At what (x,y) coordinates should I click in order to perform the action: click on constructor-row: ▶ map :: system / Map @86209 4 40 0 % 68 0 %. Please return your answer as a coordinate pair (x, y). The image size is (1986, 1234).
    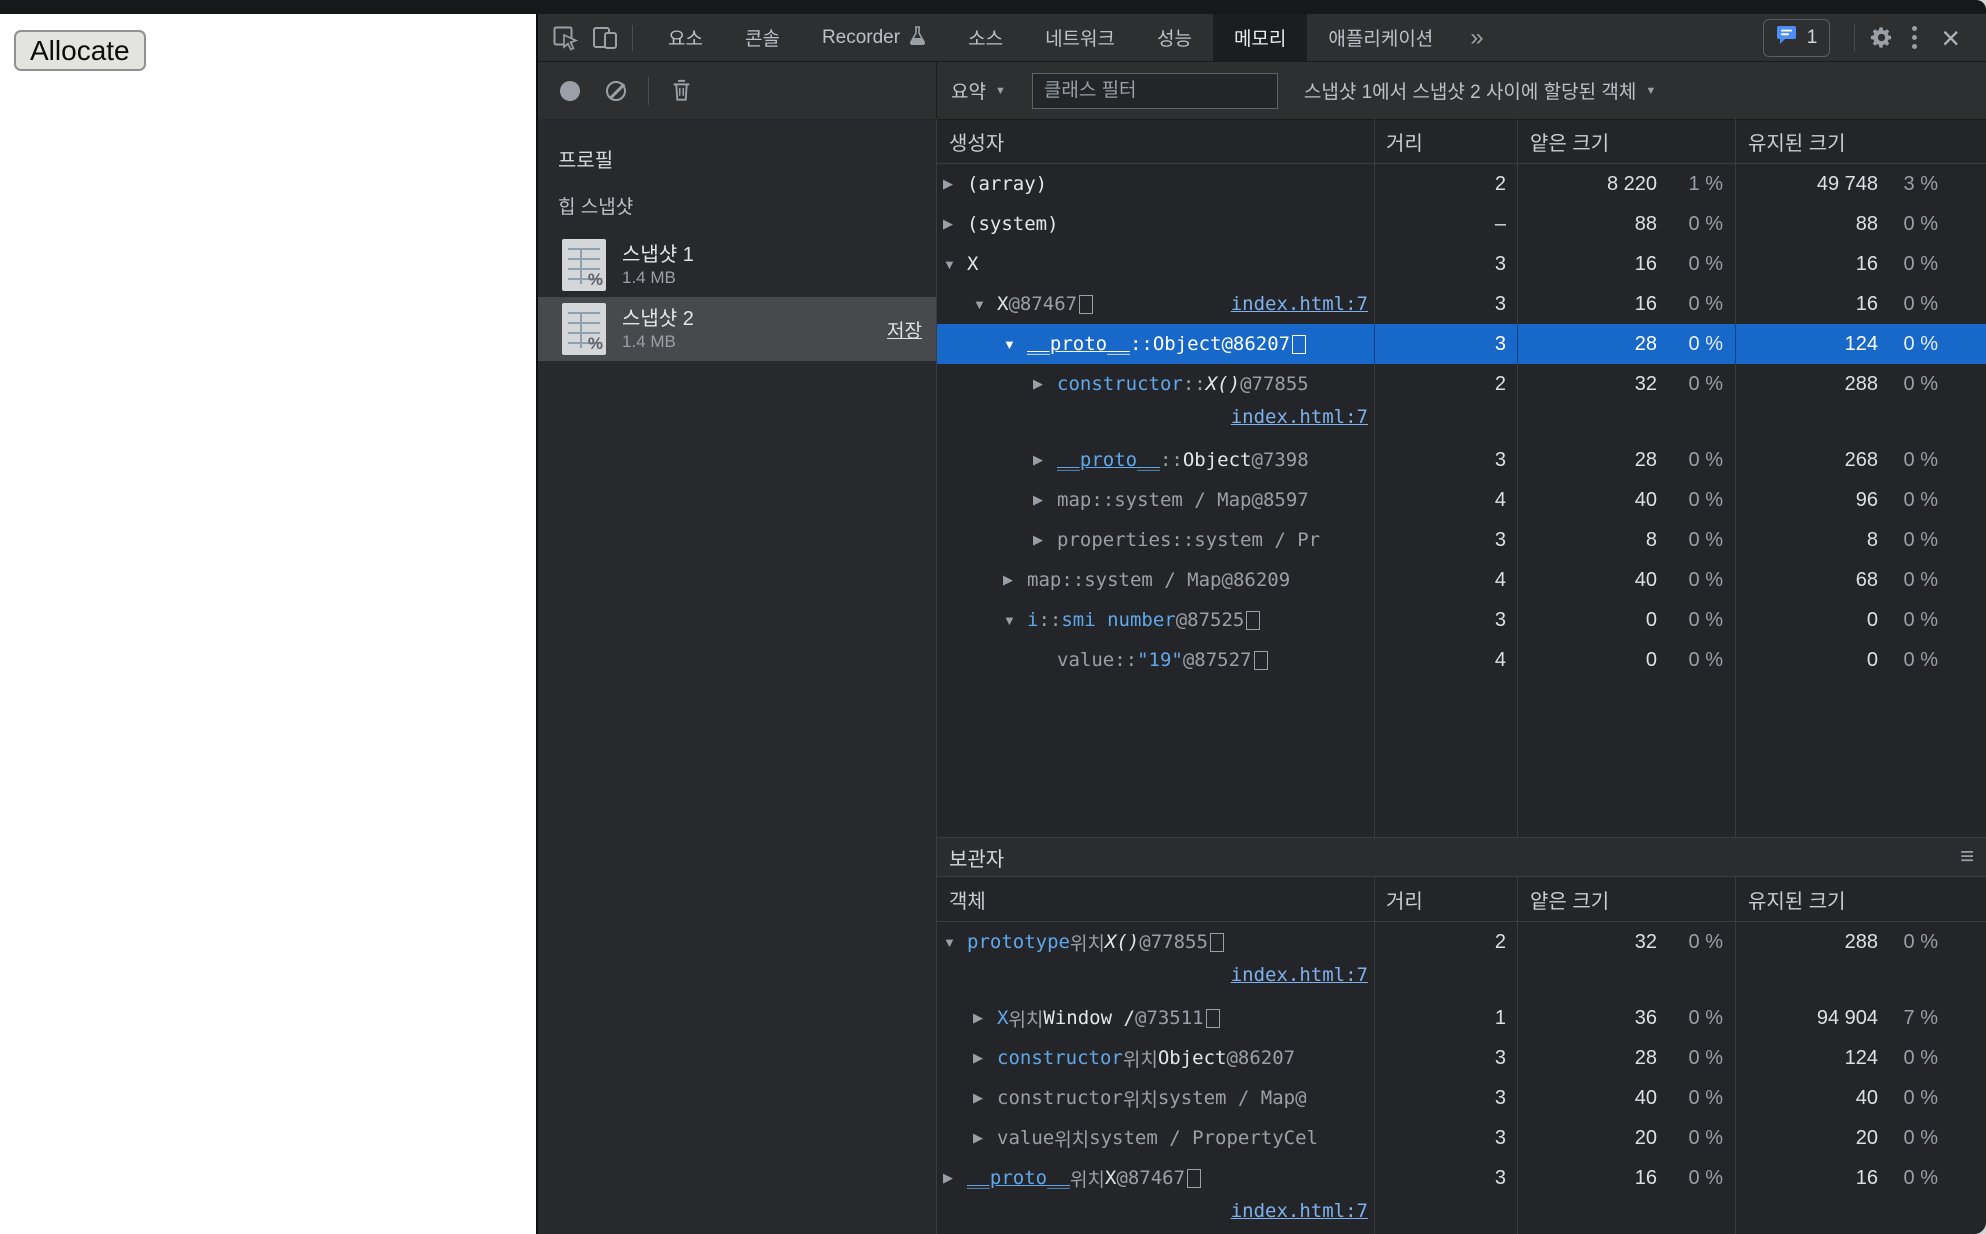
    Looking at the image, I should click on (1461, 580).